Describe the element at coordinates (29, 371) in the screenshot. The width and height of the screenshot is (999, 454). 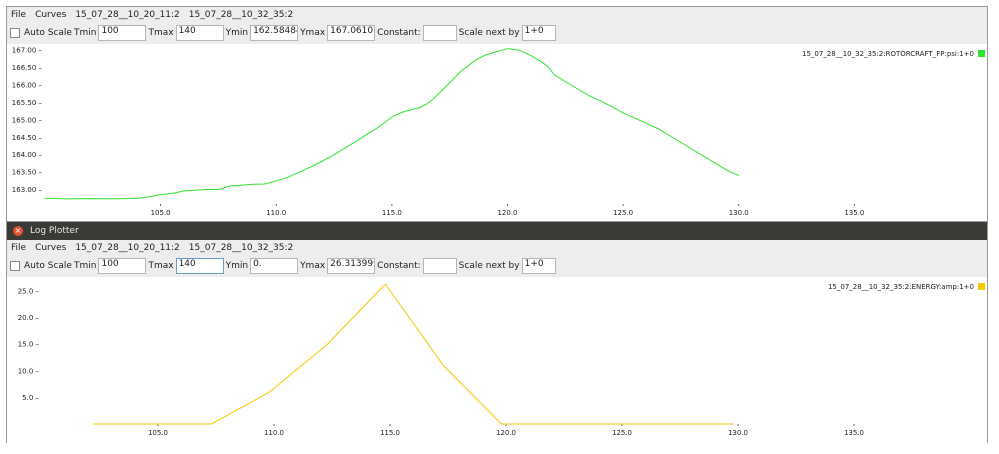
I see `y-tick-label: 10.0 –` at that location.